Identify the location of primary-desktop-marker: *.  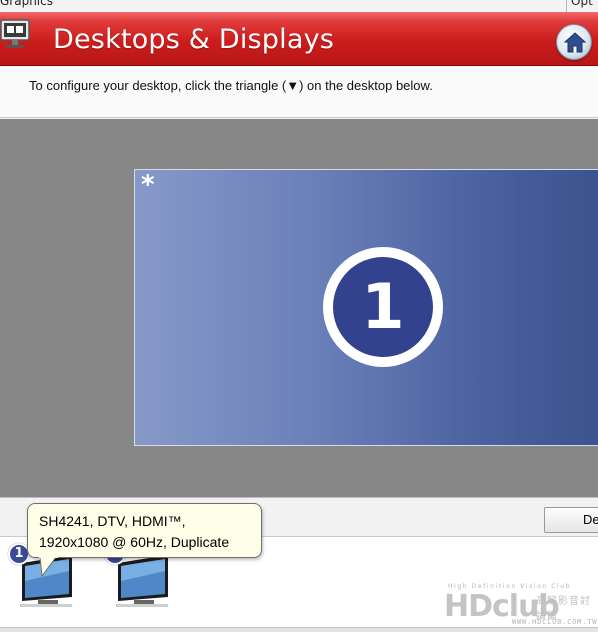
(148, 185).